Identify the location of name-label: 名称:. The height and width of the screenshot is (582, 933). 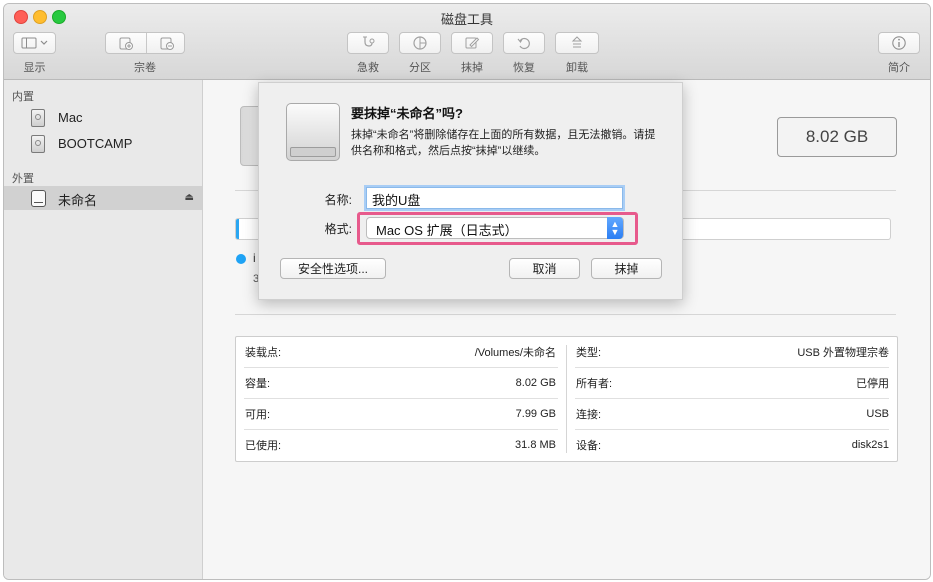
(338, 200).